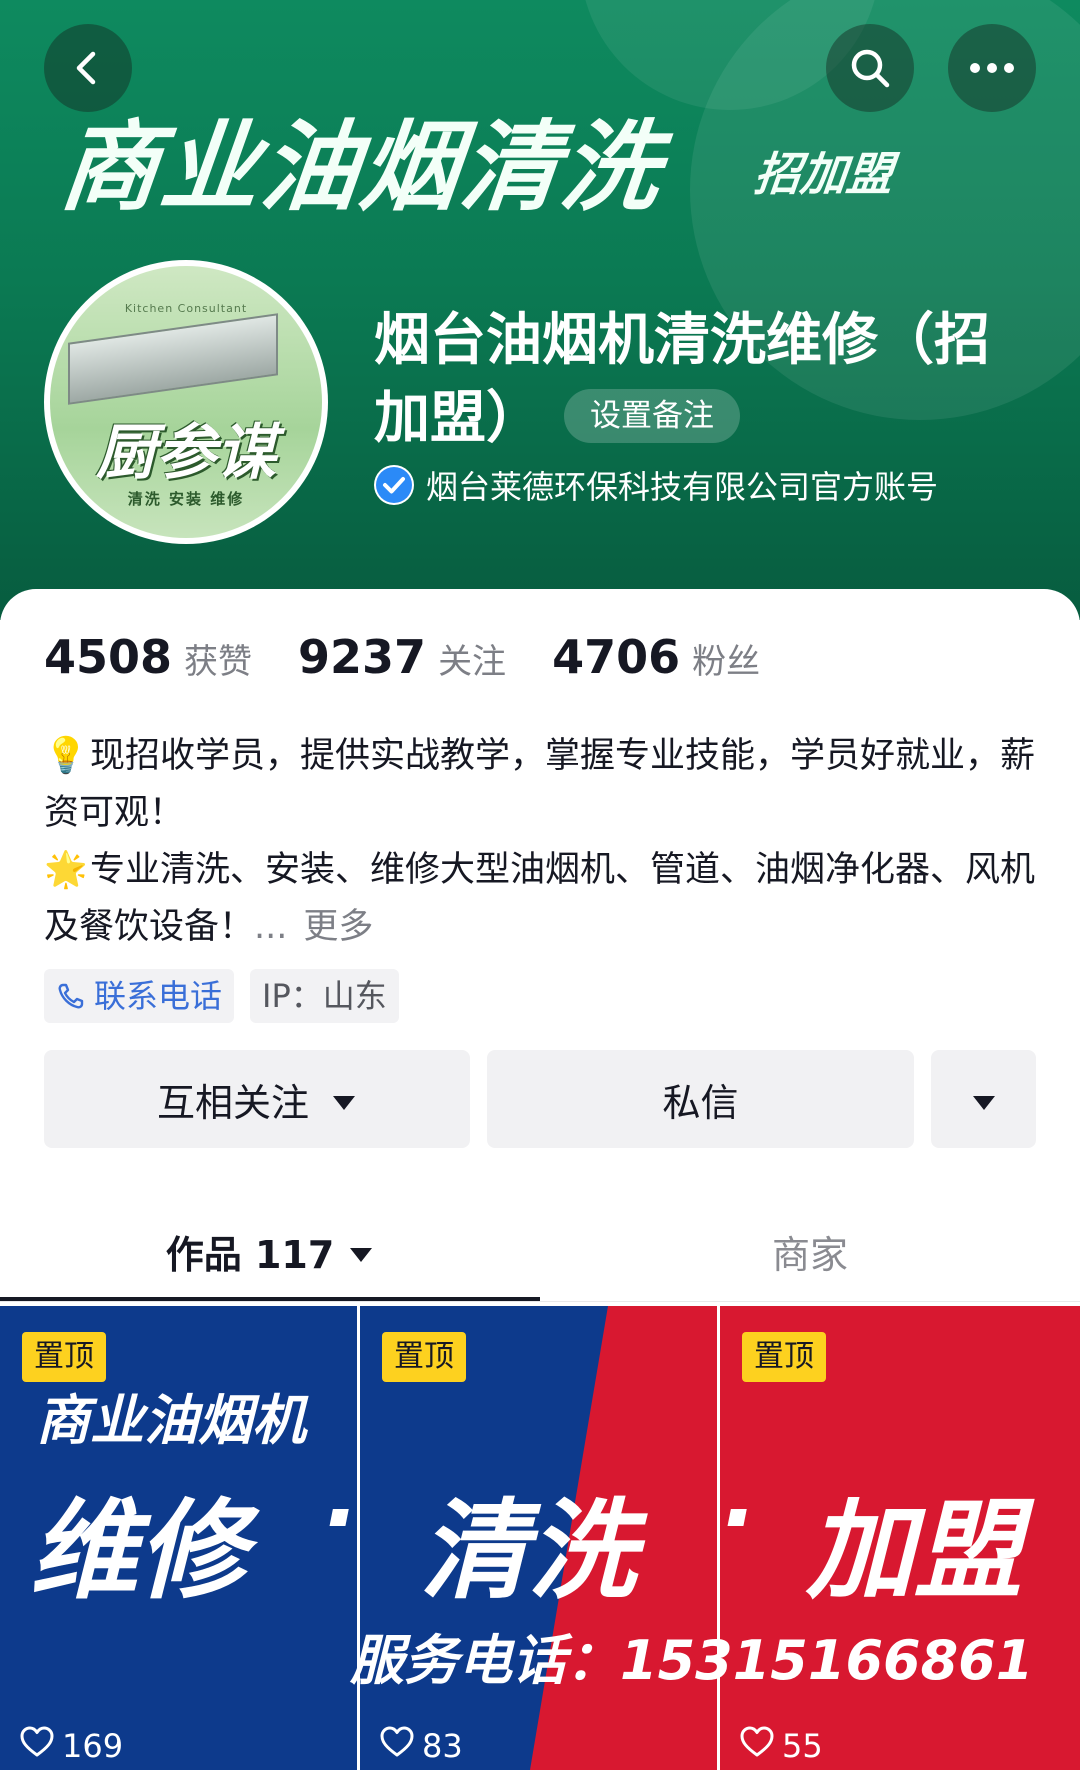 The image size is (1080, 1770). I want to click on set-remark-button: 设置备注, so click(652, 415).